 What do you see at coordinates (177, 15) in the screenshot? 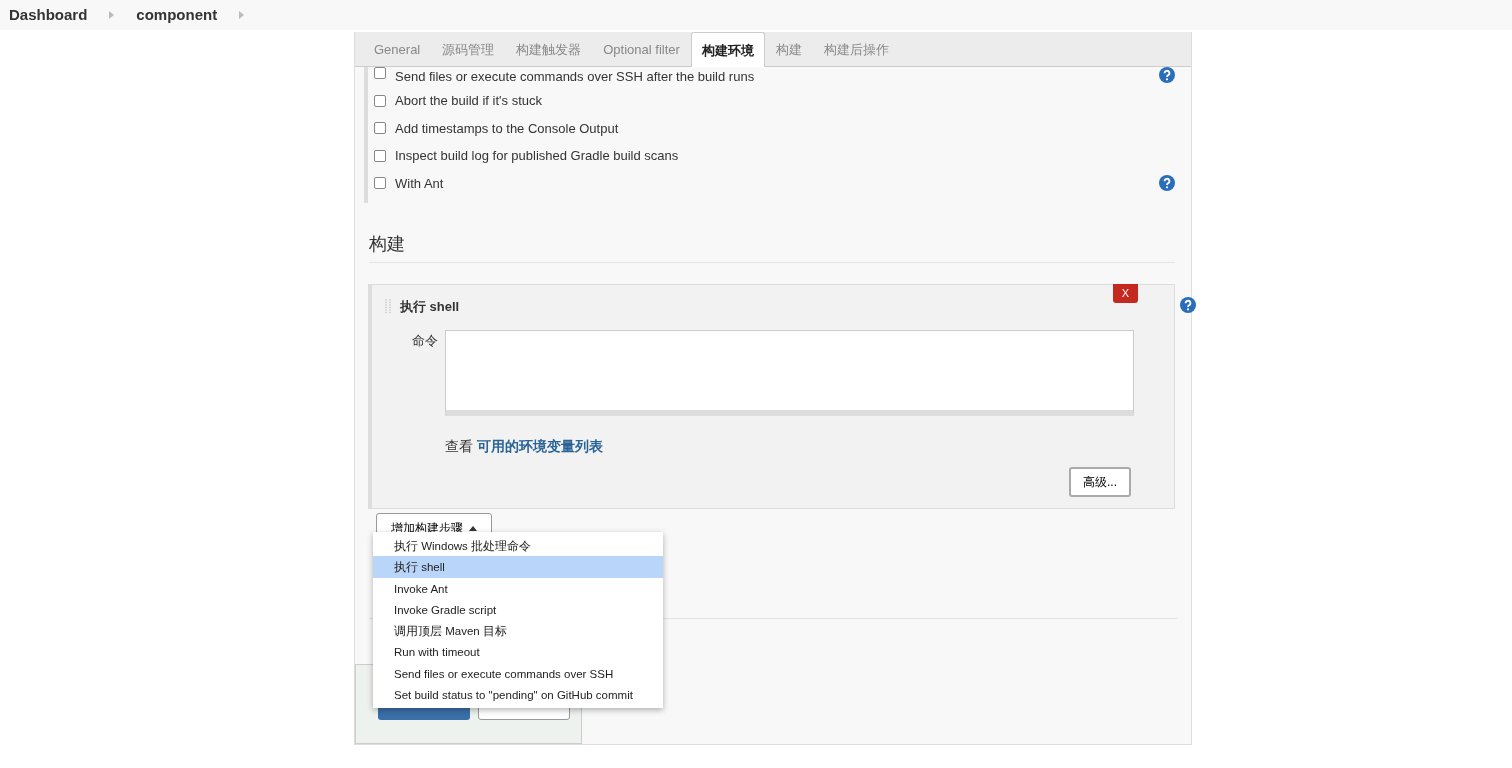
I see `breadcrumb-link: component` at bounding box center [177, 15].